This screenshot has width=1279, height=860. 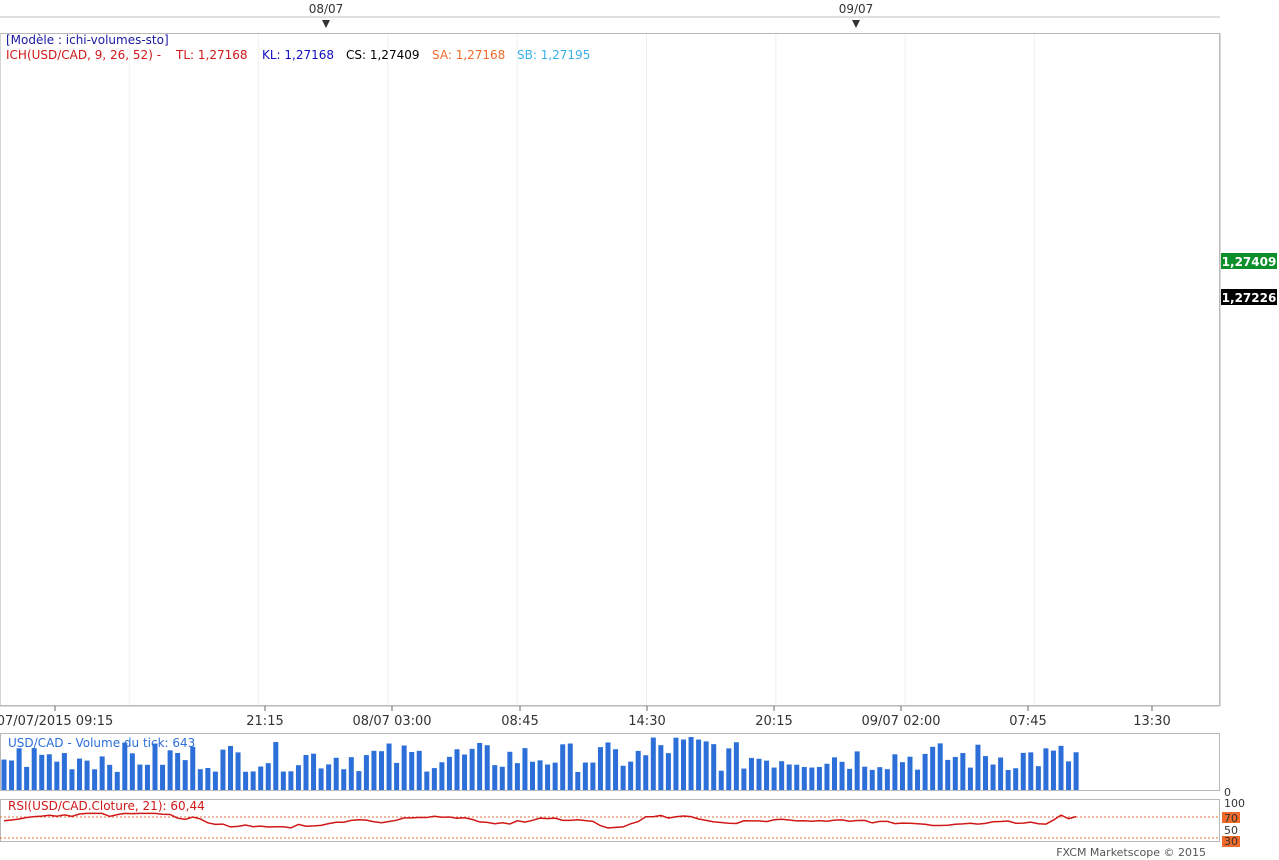 I want to click on time-tick-label: 07/07/2015 09:15, so click(x=56, y=721).